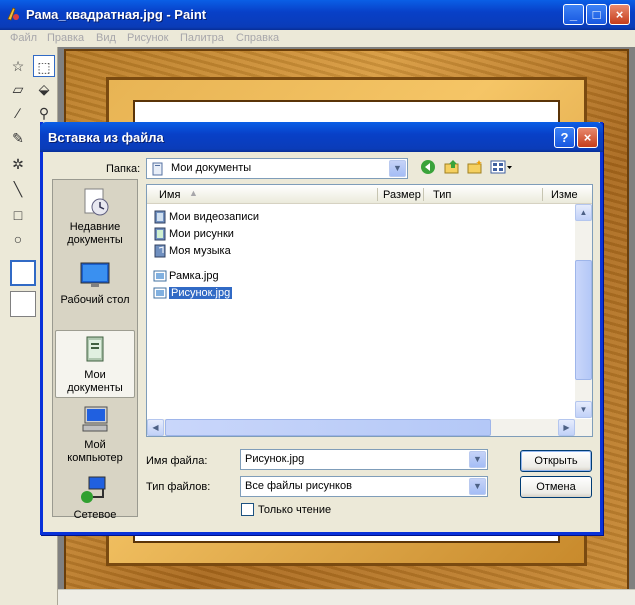 The height and width of the screenshot is (605, 635). Describe the element at coordinates (18, 164) in the screenshot. I see `airbrush-icon: ✲` at that location.